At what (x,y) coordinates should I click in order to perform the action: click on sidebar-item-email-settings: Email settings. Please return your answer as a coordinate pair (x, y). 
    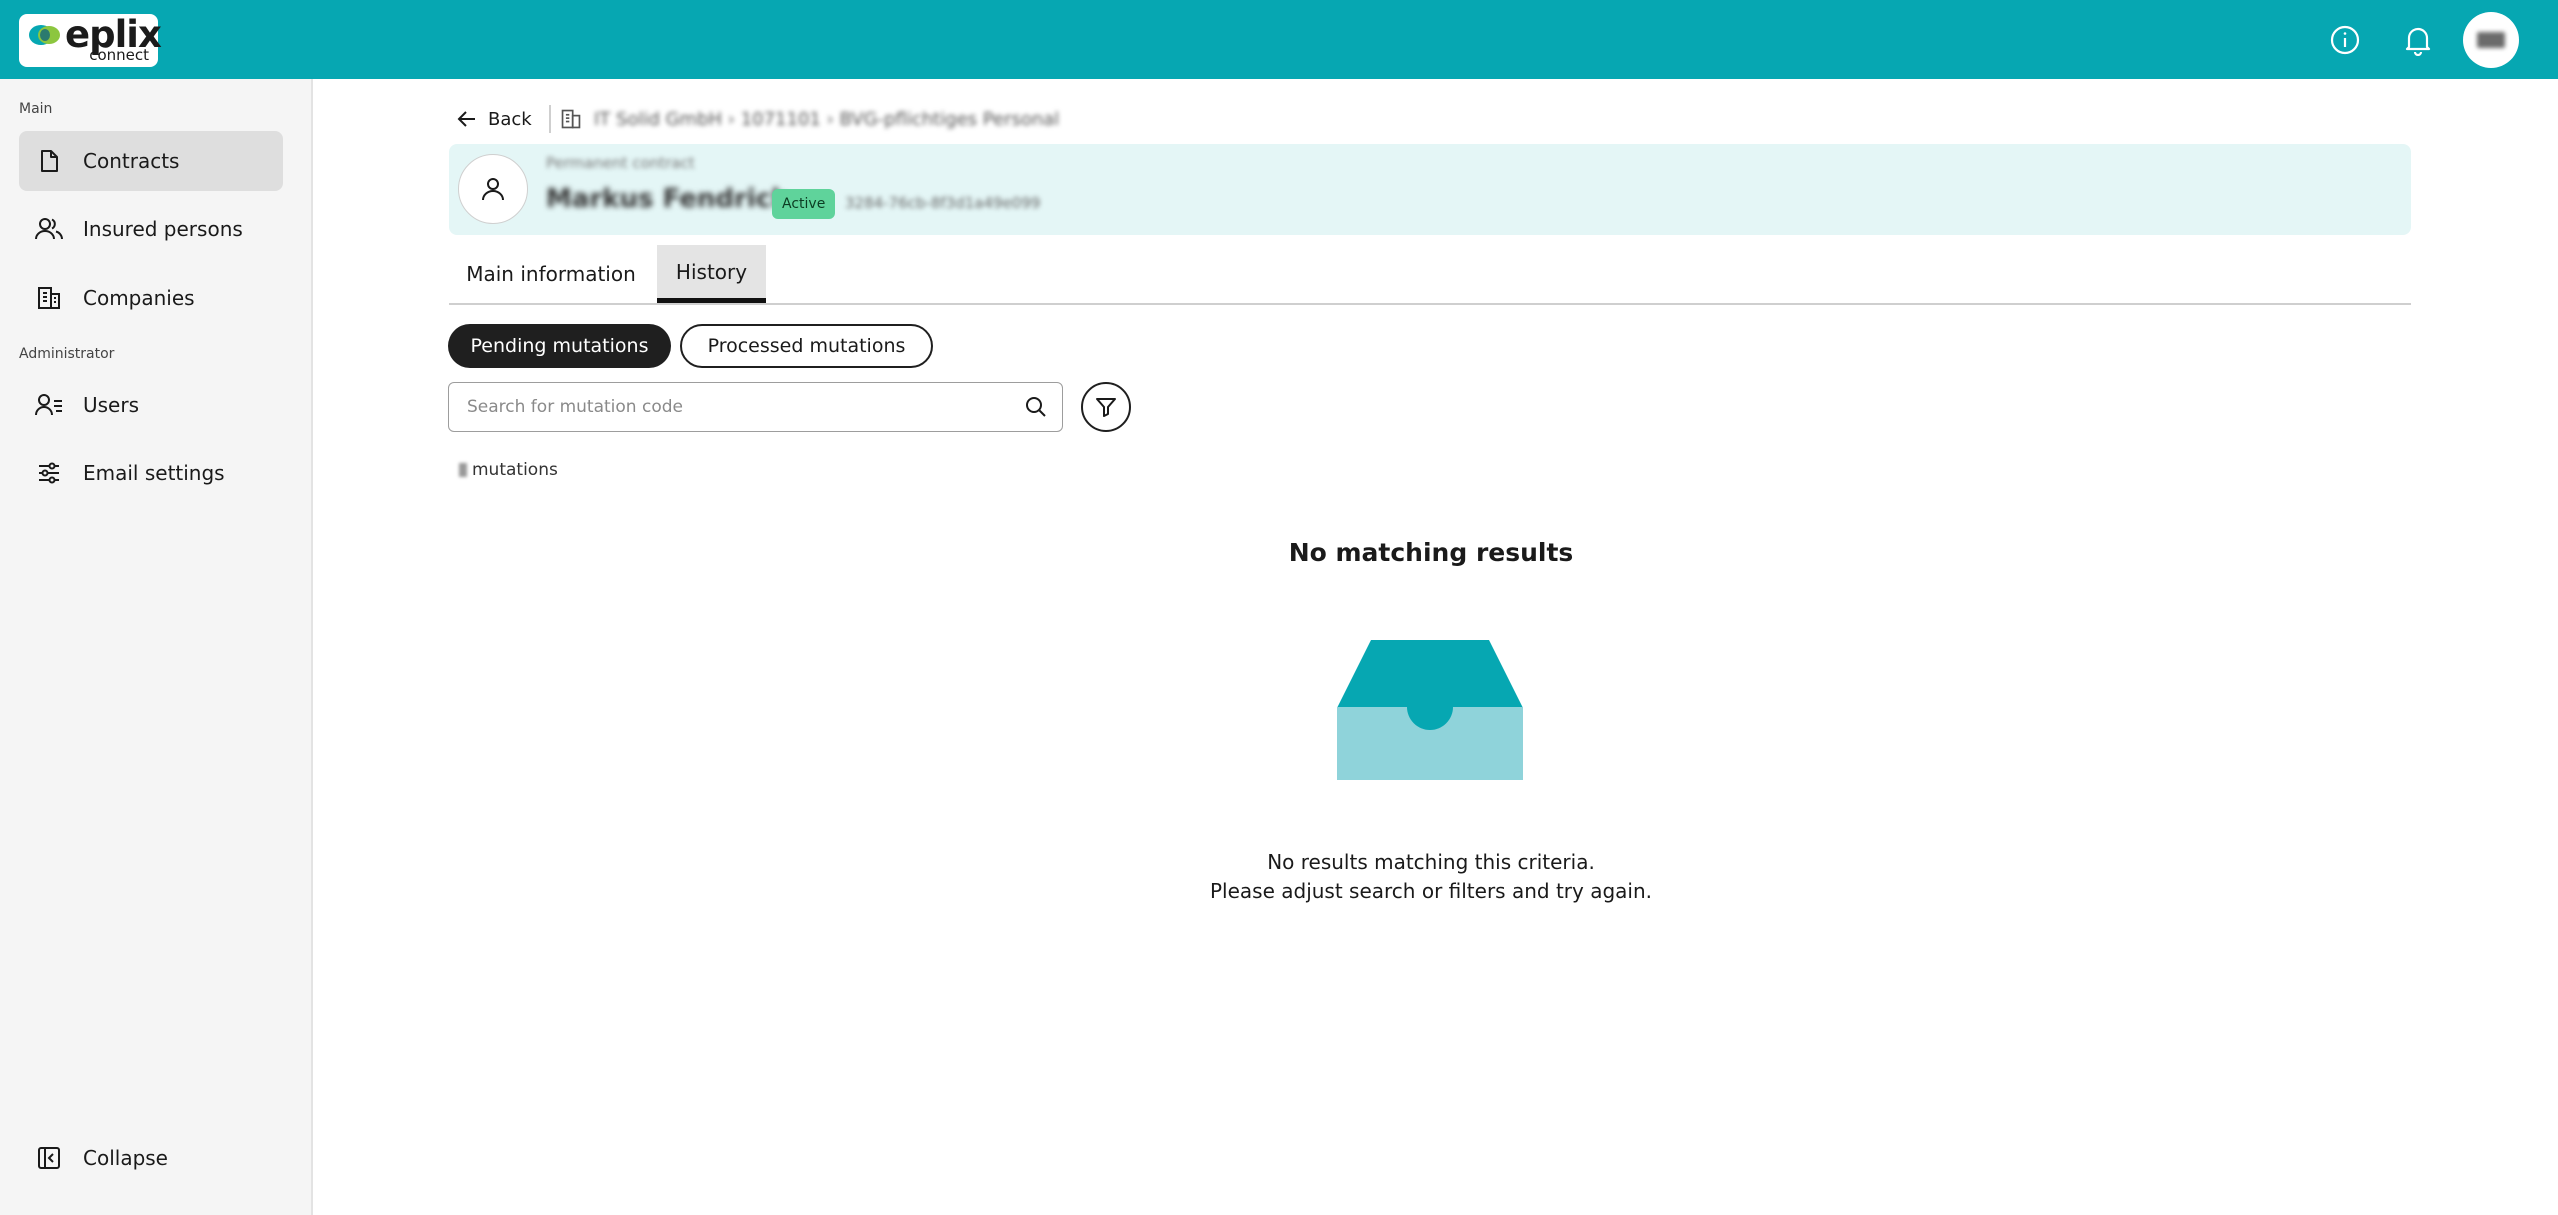
    Looking at the image, I should click on (151, 473).